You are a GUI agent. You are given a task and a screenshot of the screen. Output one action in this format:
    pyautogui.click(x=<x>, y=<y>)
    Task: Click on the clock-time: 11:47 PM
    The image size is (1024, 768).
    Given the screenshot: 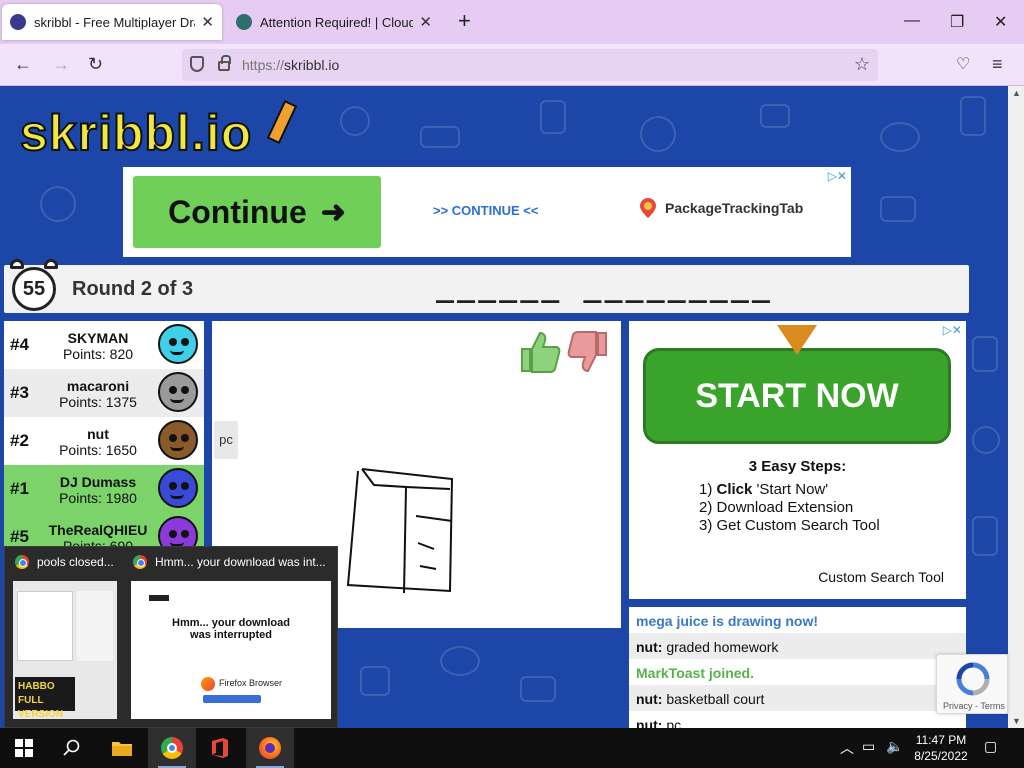 What is the action you would take?
    pyautogui.click(x=941, y=740)
    